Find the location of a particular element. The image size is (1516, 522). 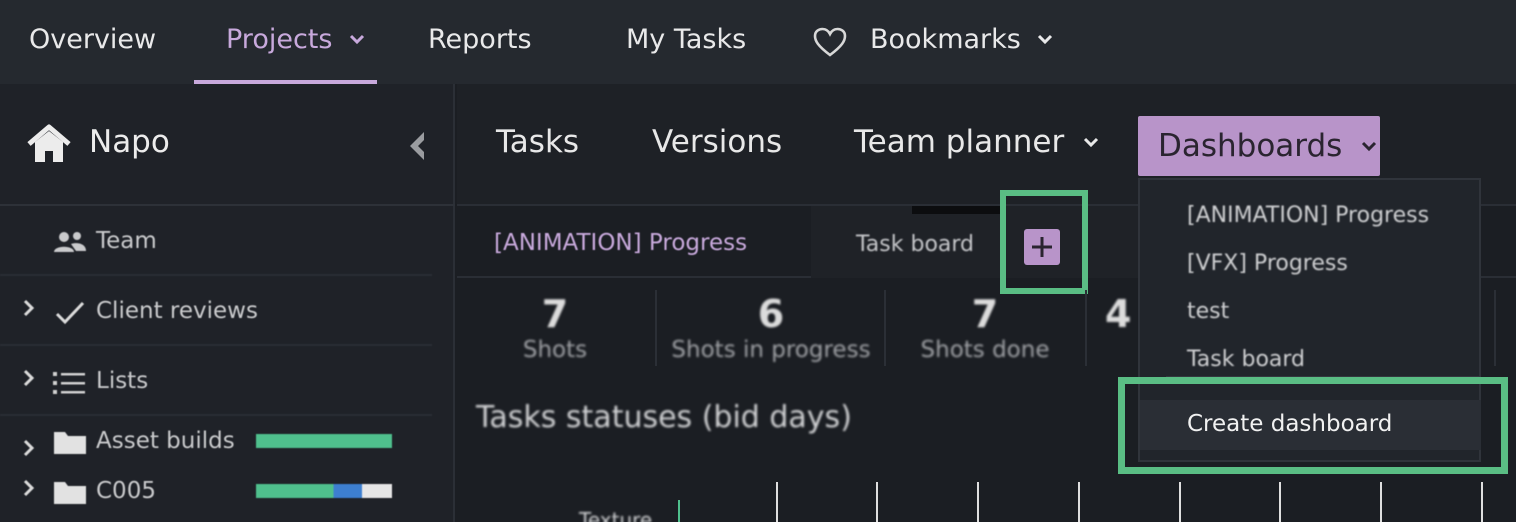

nav-overview: Overview is located at coordinates (92, 42).